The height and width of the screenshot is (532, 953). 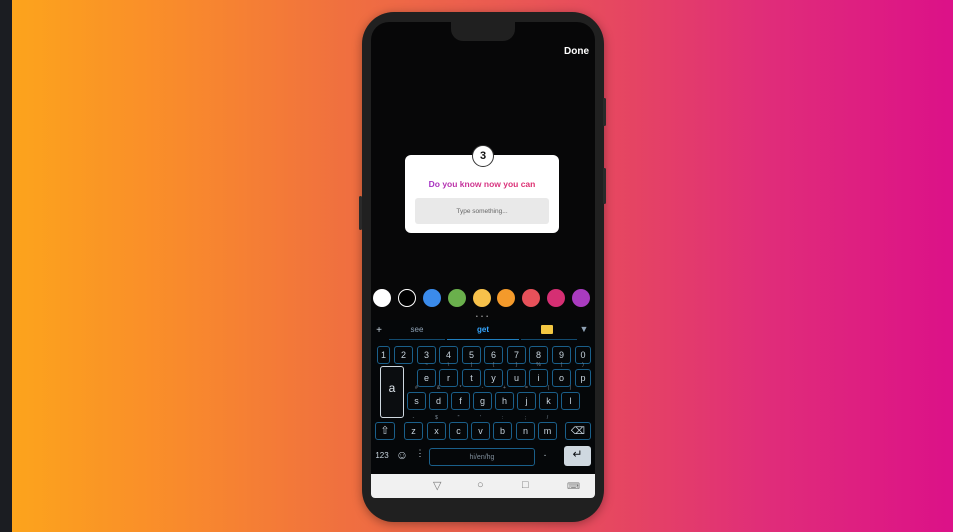 I want to click on key-a: a, so click(x=392, y=392).